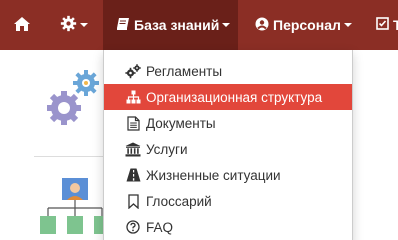 The width and height of the screenshot is (398, 240). Describe the element at coordinates (68, 25) in the screenshot. I see `gear-icon` at that location.